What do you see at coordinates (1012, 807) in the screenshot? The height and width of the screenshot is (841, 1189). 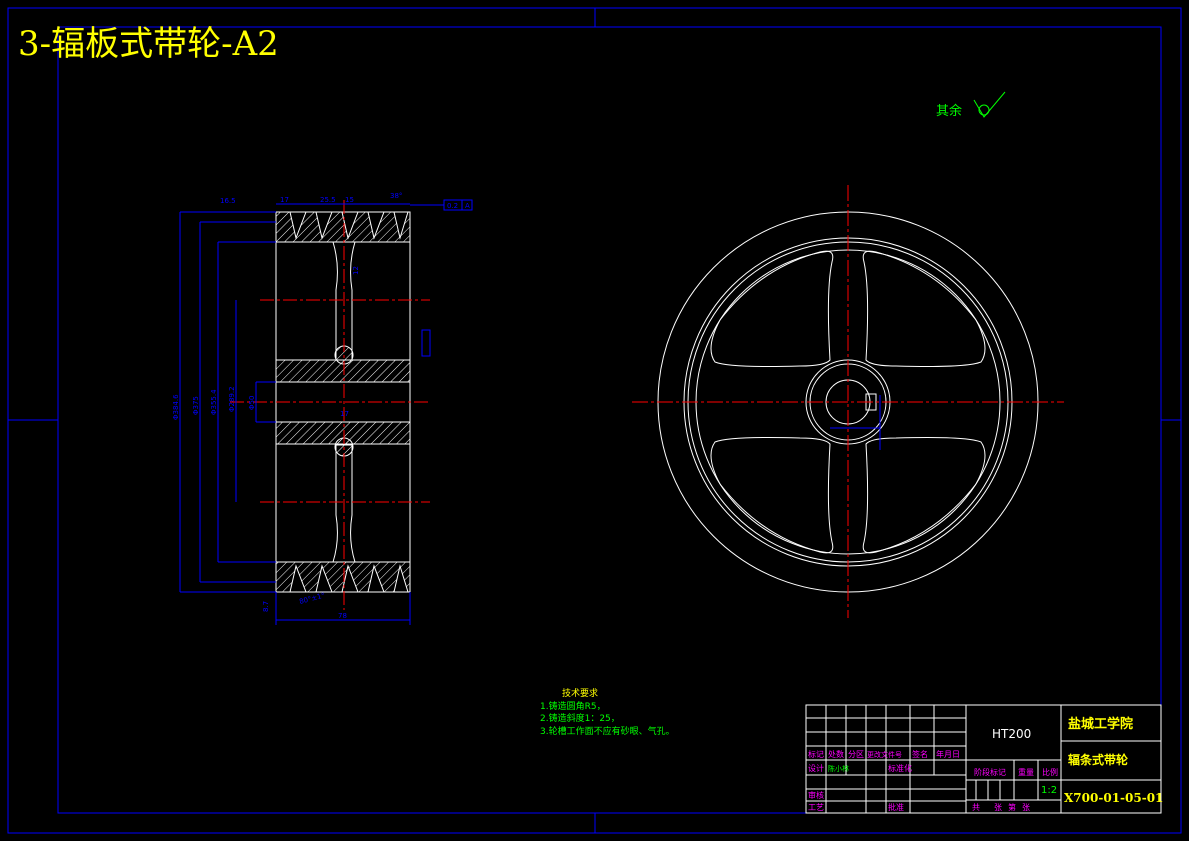 I see `label-sheet-no: 第` at bounding box center [1012, 807].